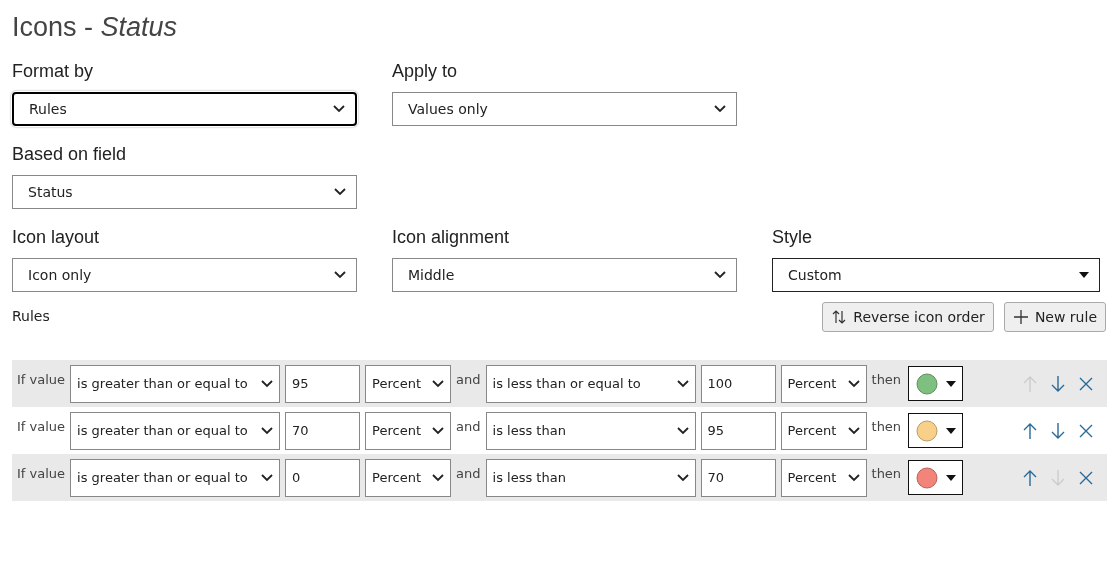 This screenshot has height=580, width=1118. What do you see at coordinates (184, 109) in the screenshot?
I see `dropdown: Rules` at bounding box center [184, 109].